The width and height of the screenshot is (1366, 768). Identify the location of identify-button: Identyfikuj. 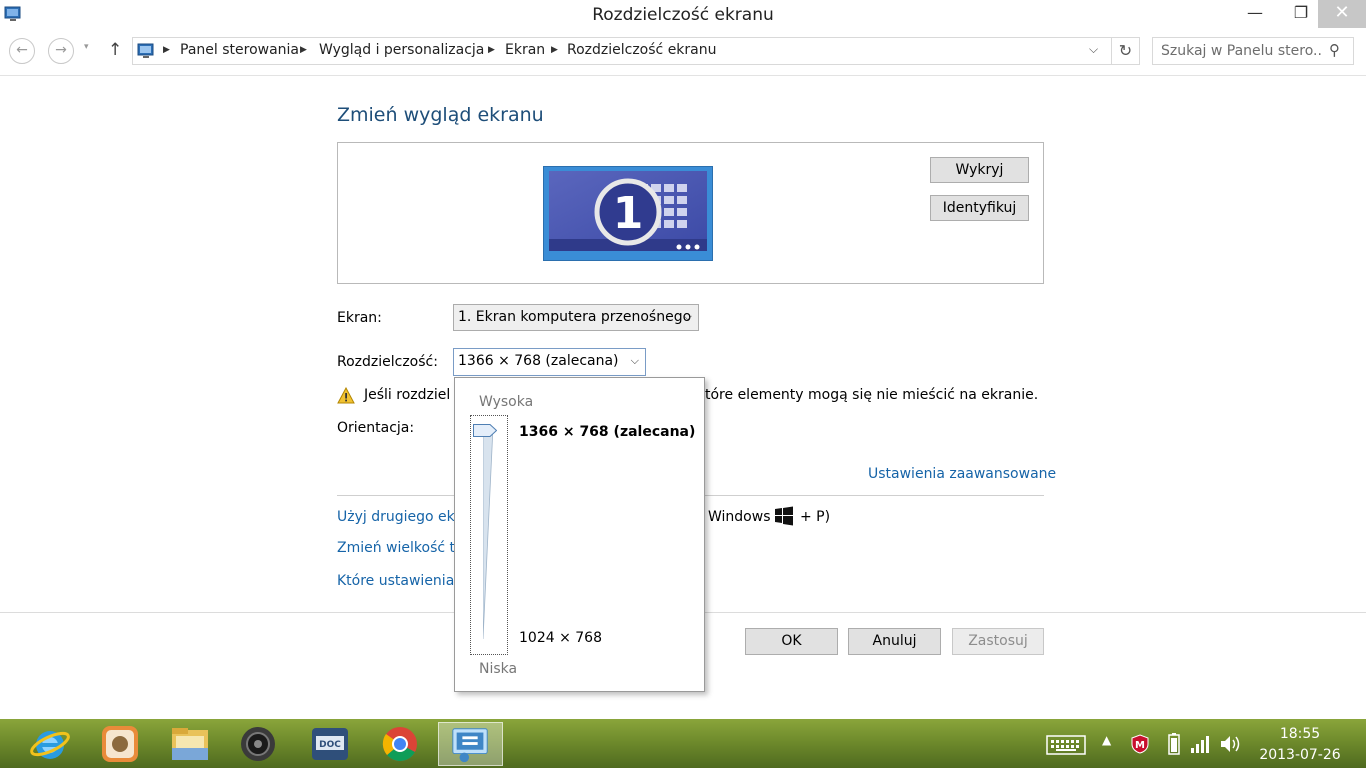
(979, 208).